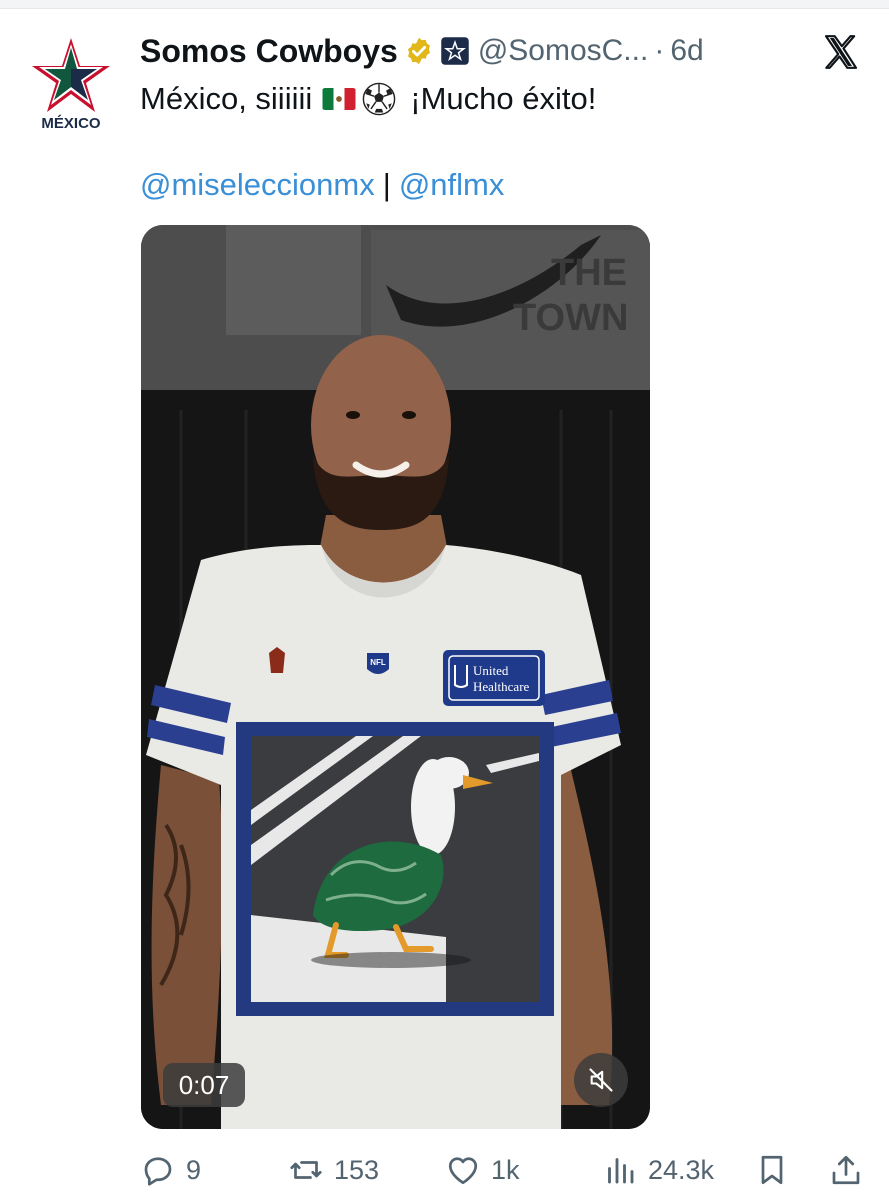  What do you see at coordinates (621, 1171) in the screenshot?
I see `views-chart-icon` at bounding box center [621, 1171].